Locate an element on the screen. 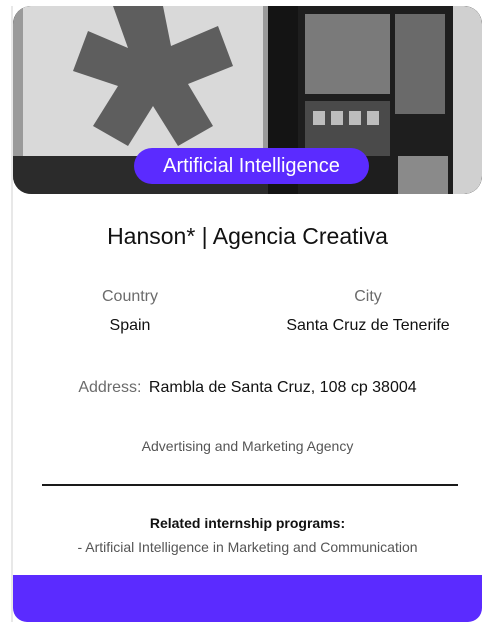  agency-type: Advertising and Marketing Agency is located at coordinates (247, 446).